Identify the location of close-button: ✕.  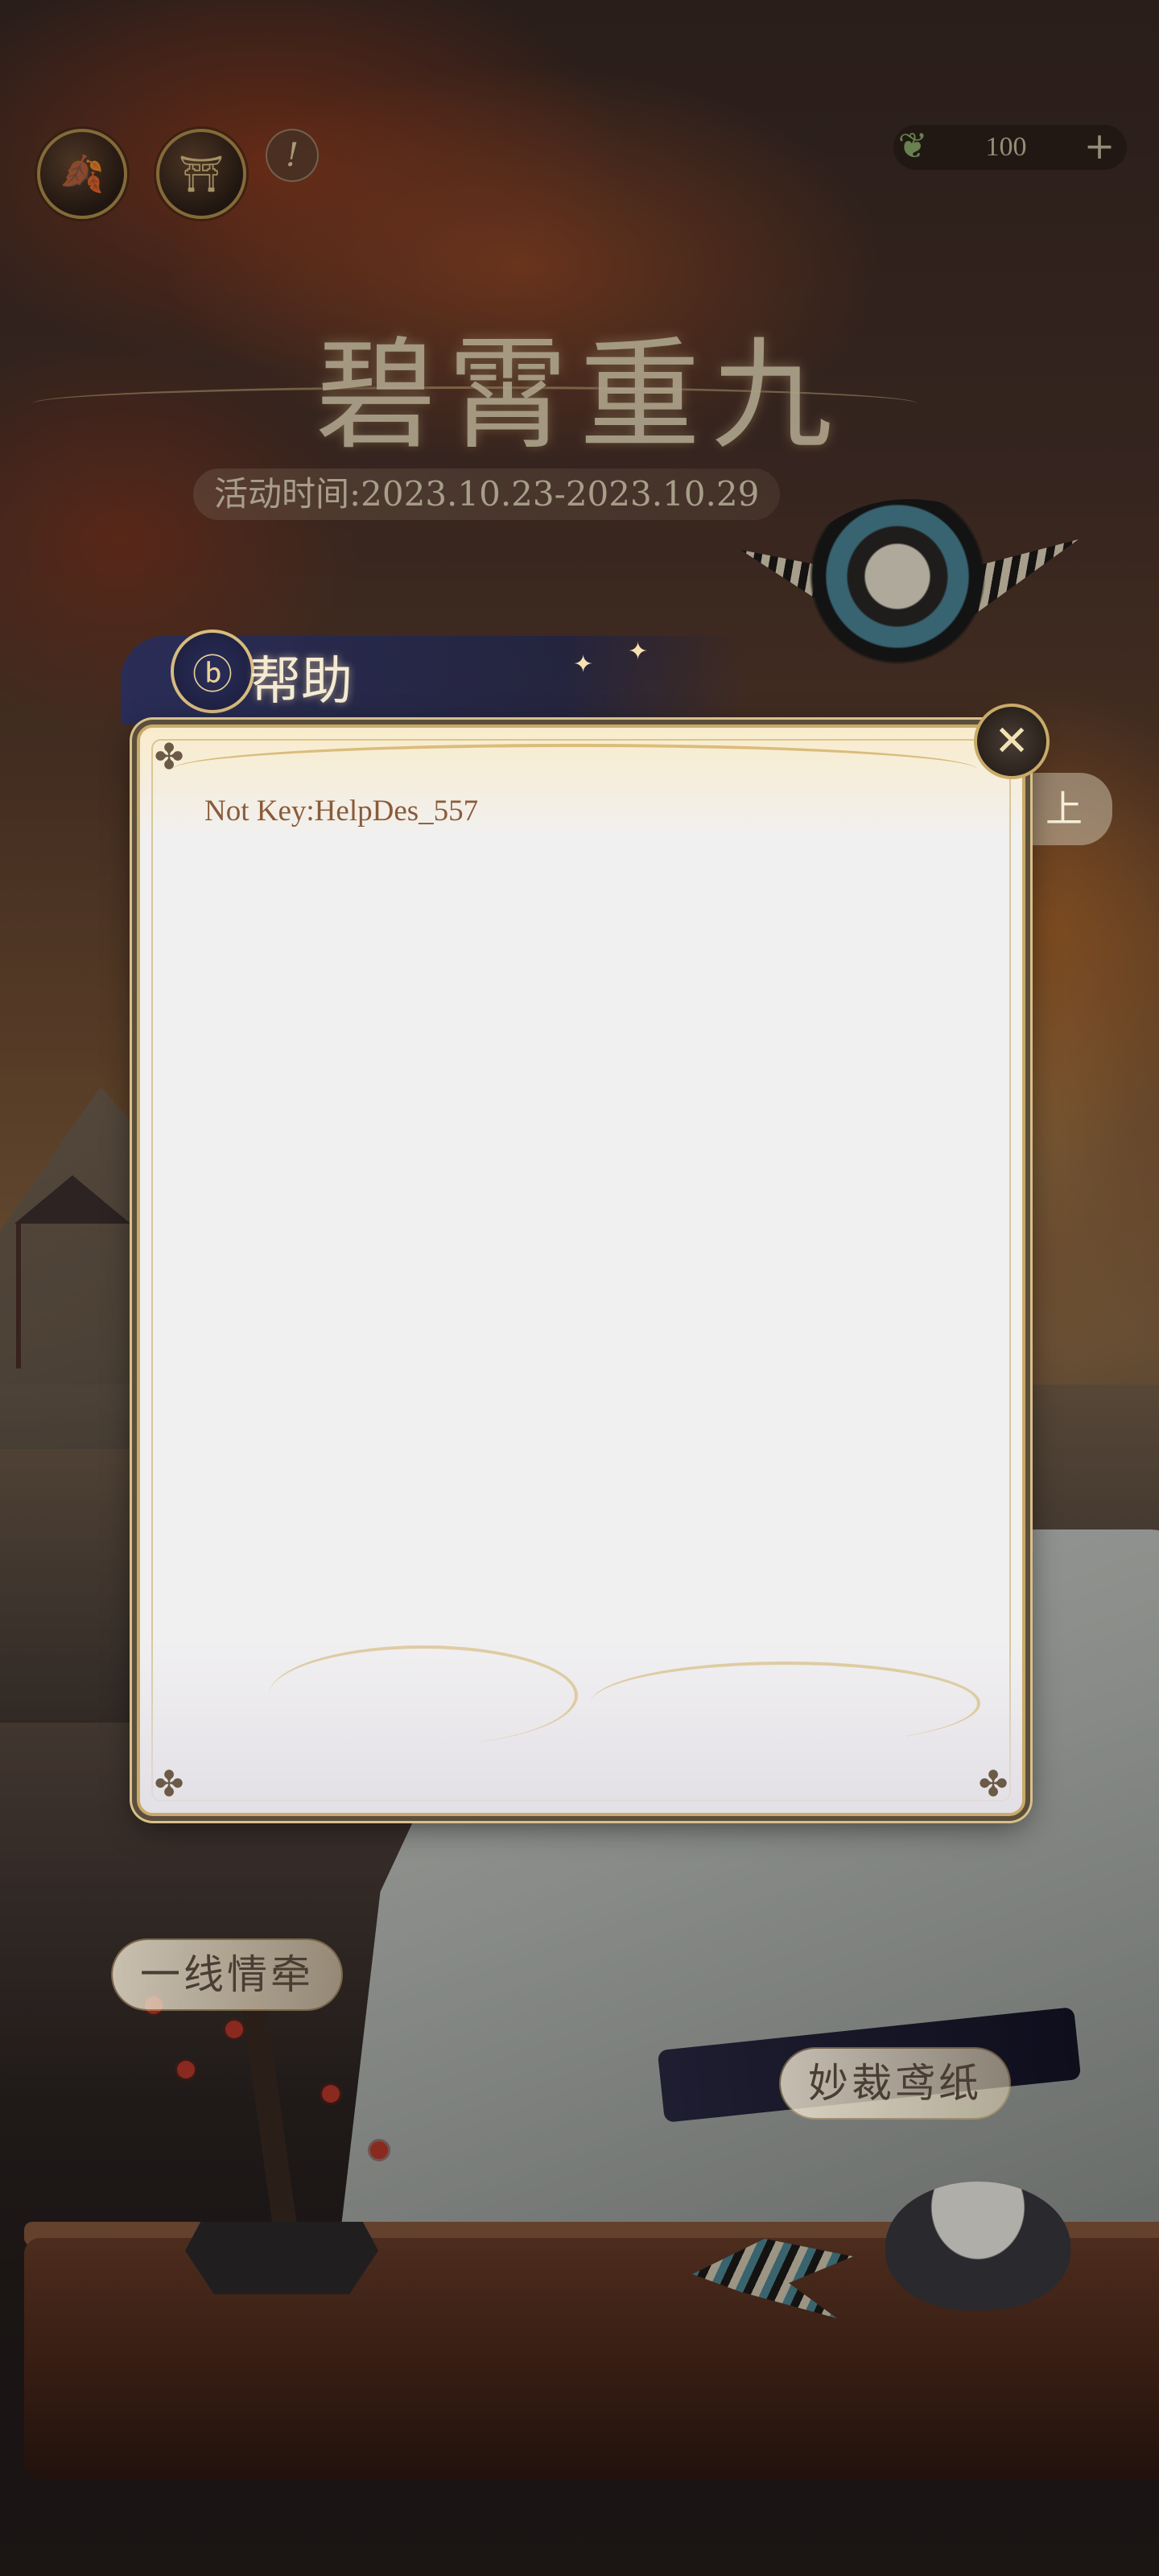
(1012, 741).